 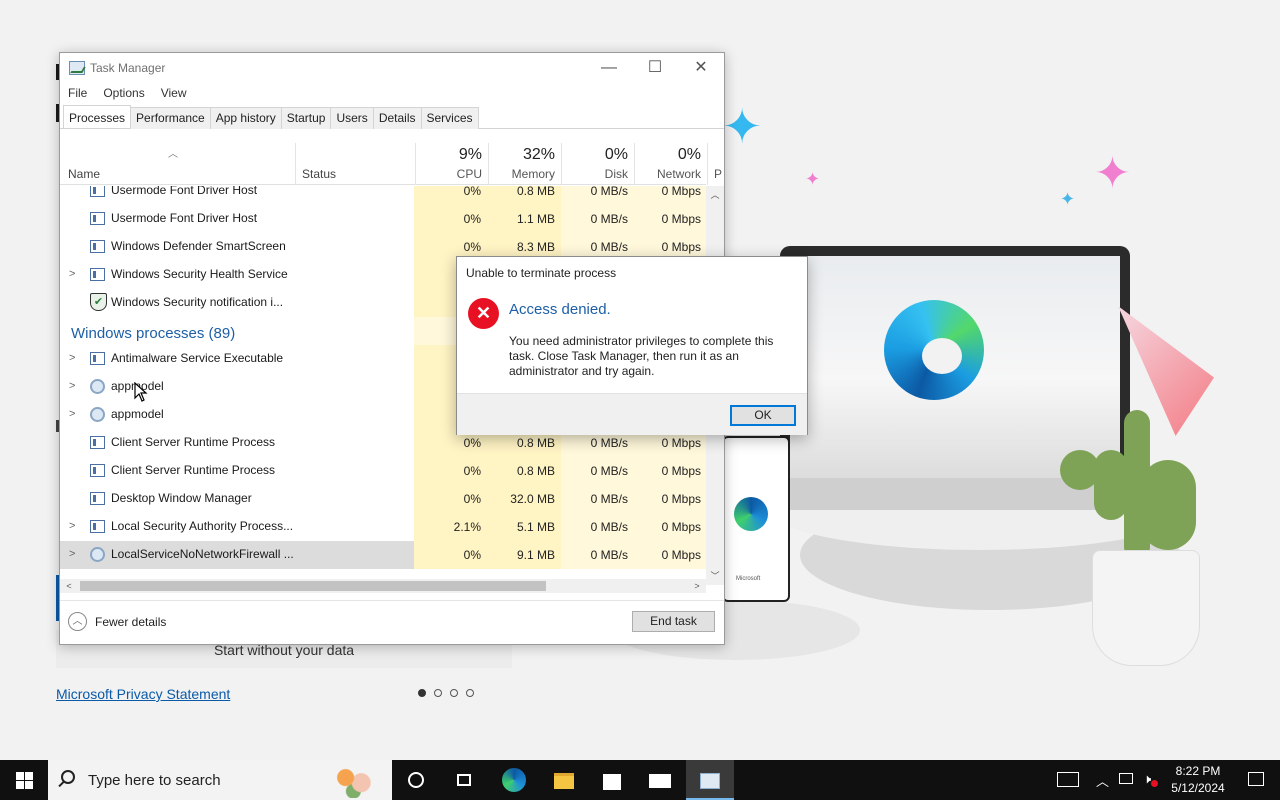 What do you see at coordinates (256, 386) in the screenshot?
I see `process-name: appmodel` at bounding box center [256, 386].